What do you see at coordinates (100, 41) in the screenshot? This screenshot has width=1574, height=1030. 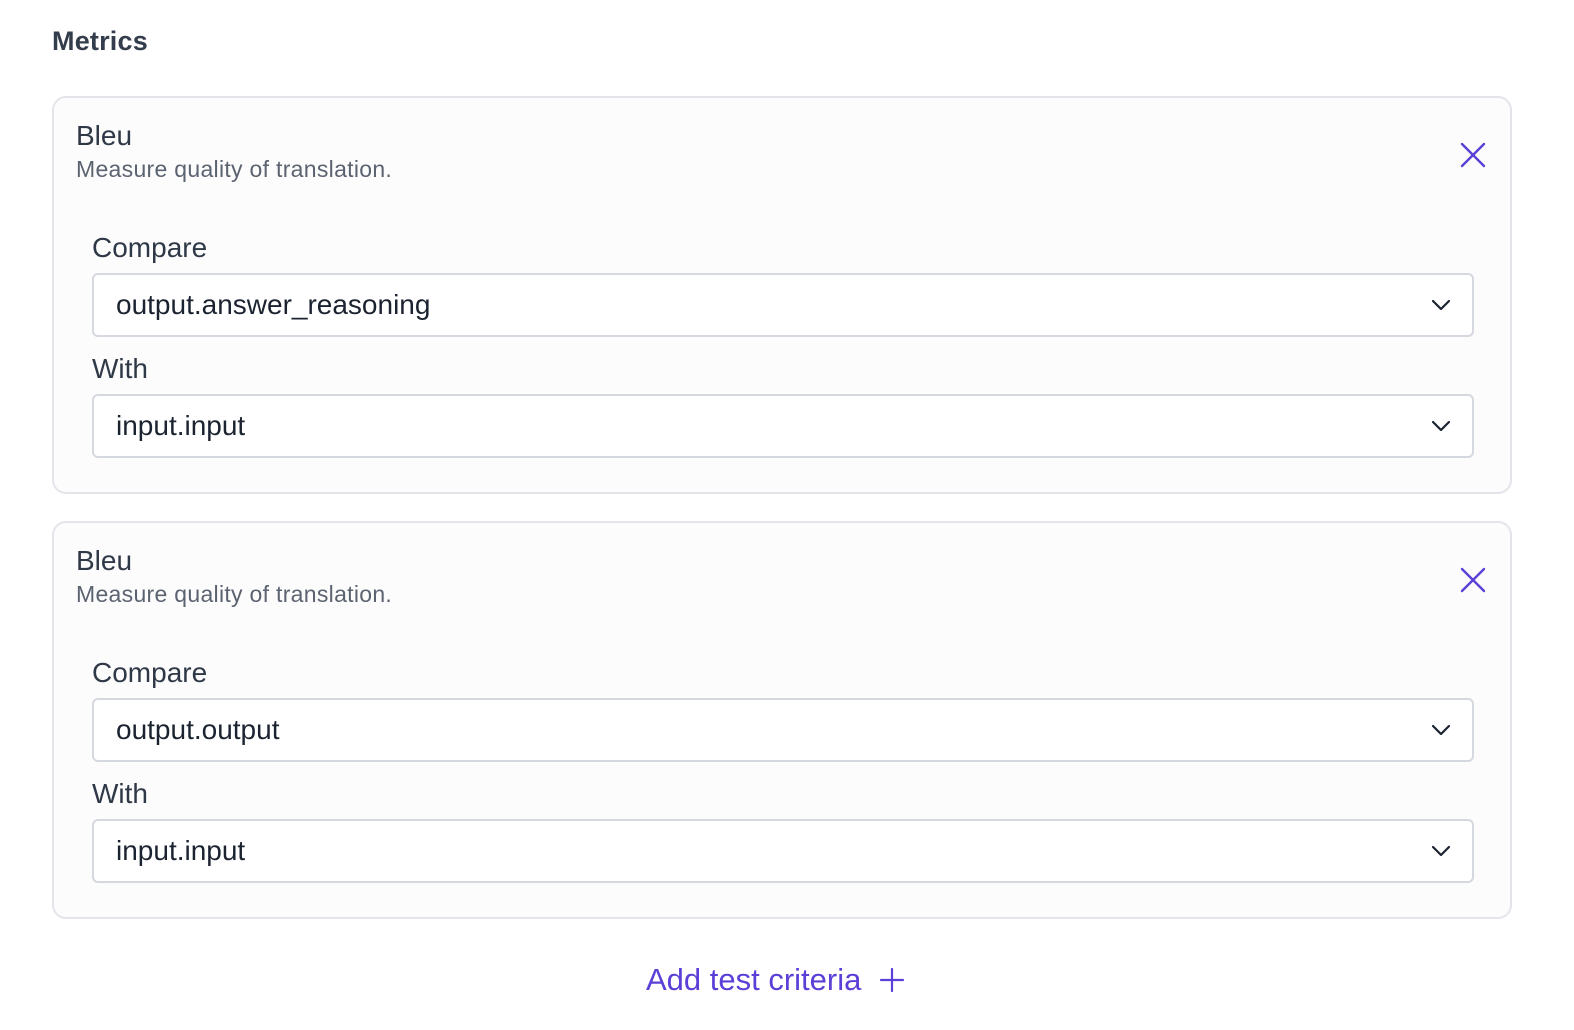 I see `section-title: Metrics` at bounding box center [100, 41].